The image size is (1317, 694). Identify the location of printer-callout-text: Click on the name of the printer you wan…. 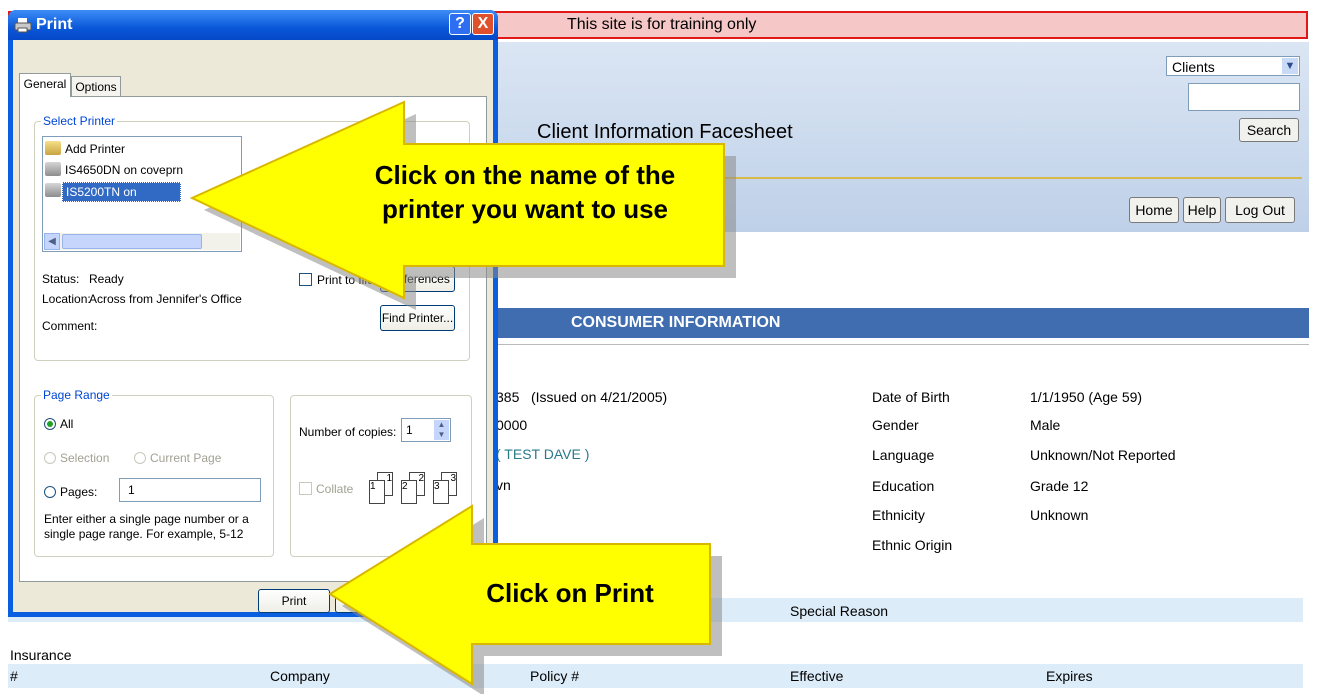
(525, 192).